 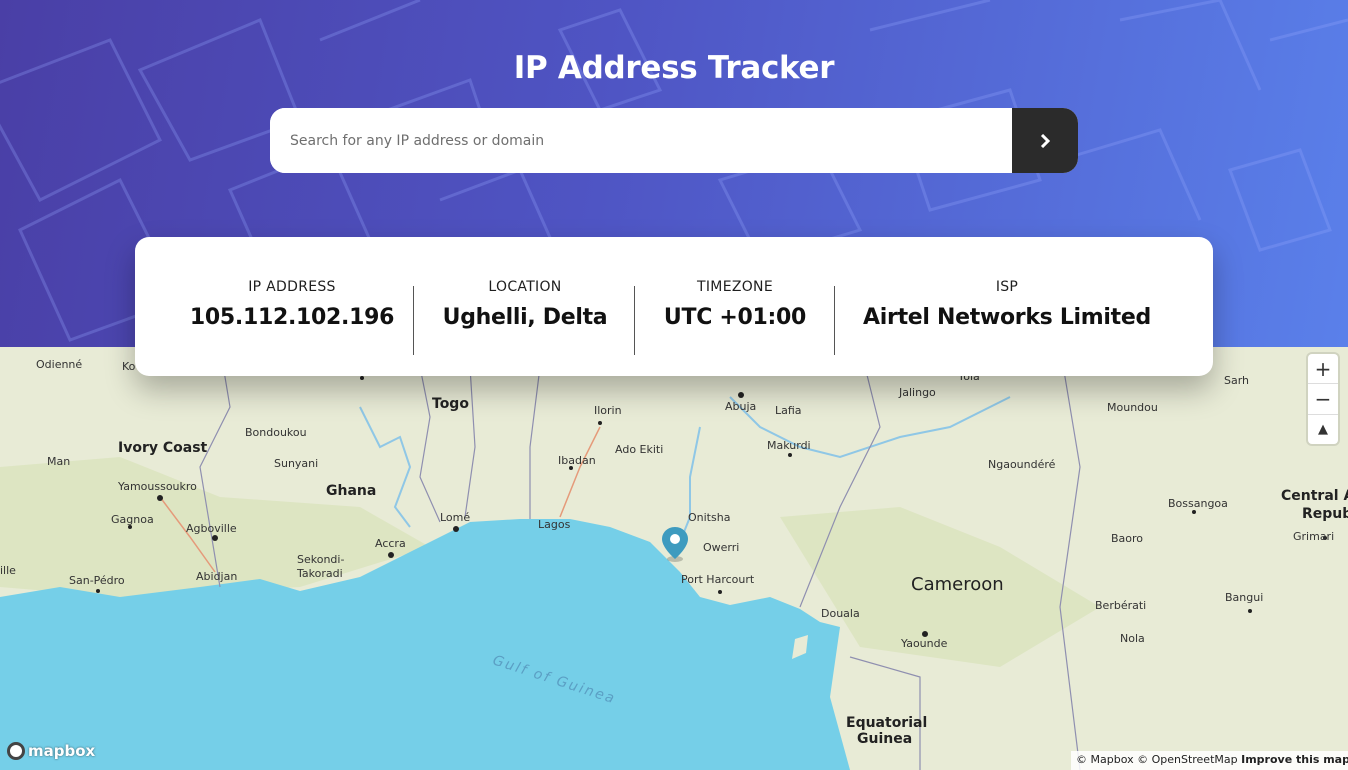 What do you see at coordinates (211, 528) in the screenshot?
I see `map-label: Agboville` at bounding box center [211, 528].